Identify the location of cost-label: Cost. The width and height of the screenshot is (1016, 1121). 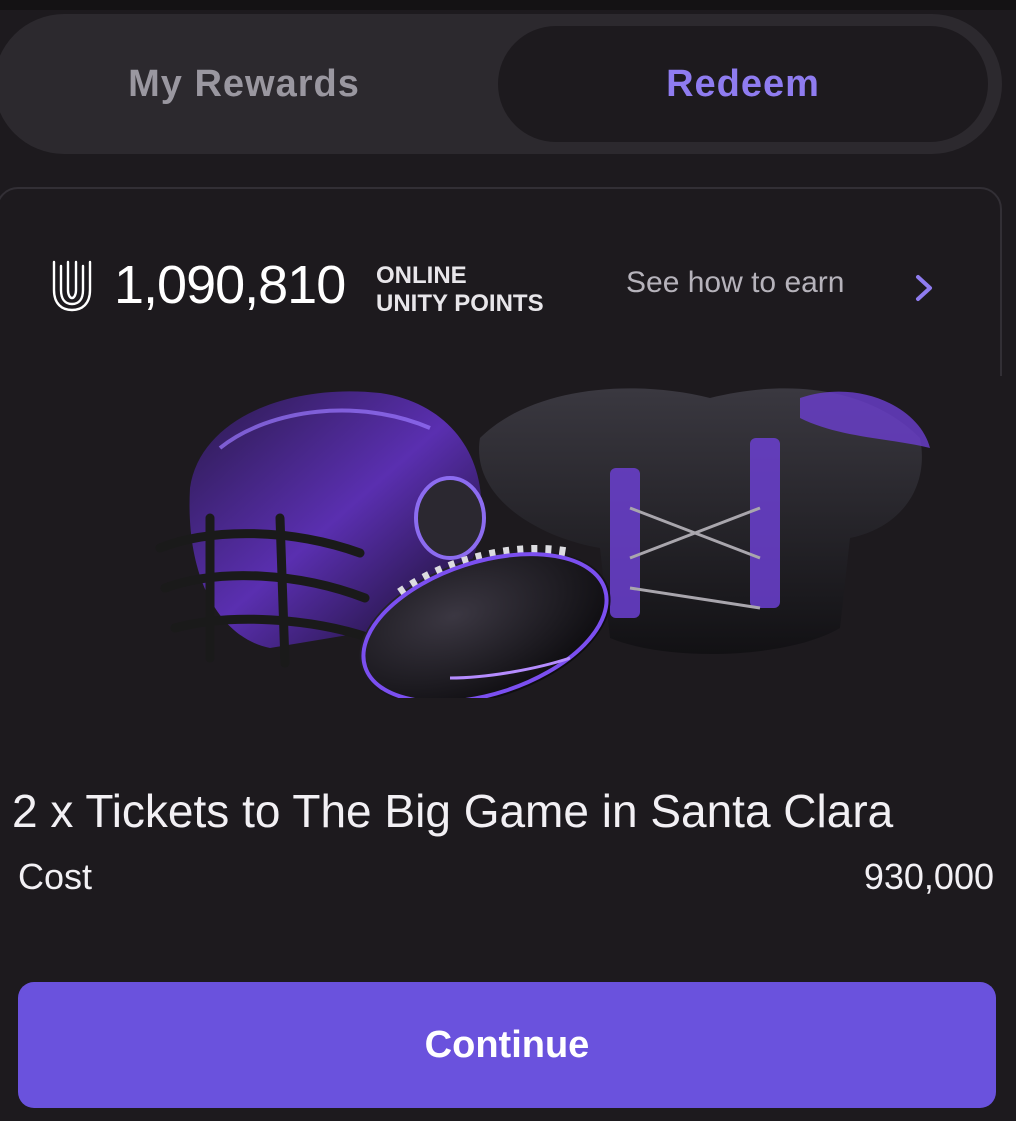
(55, 876).